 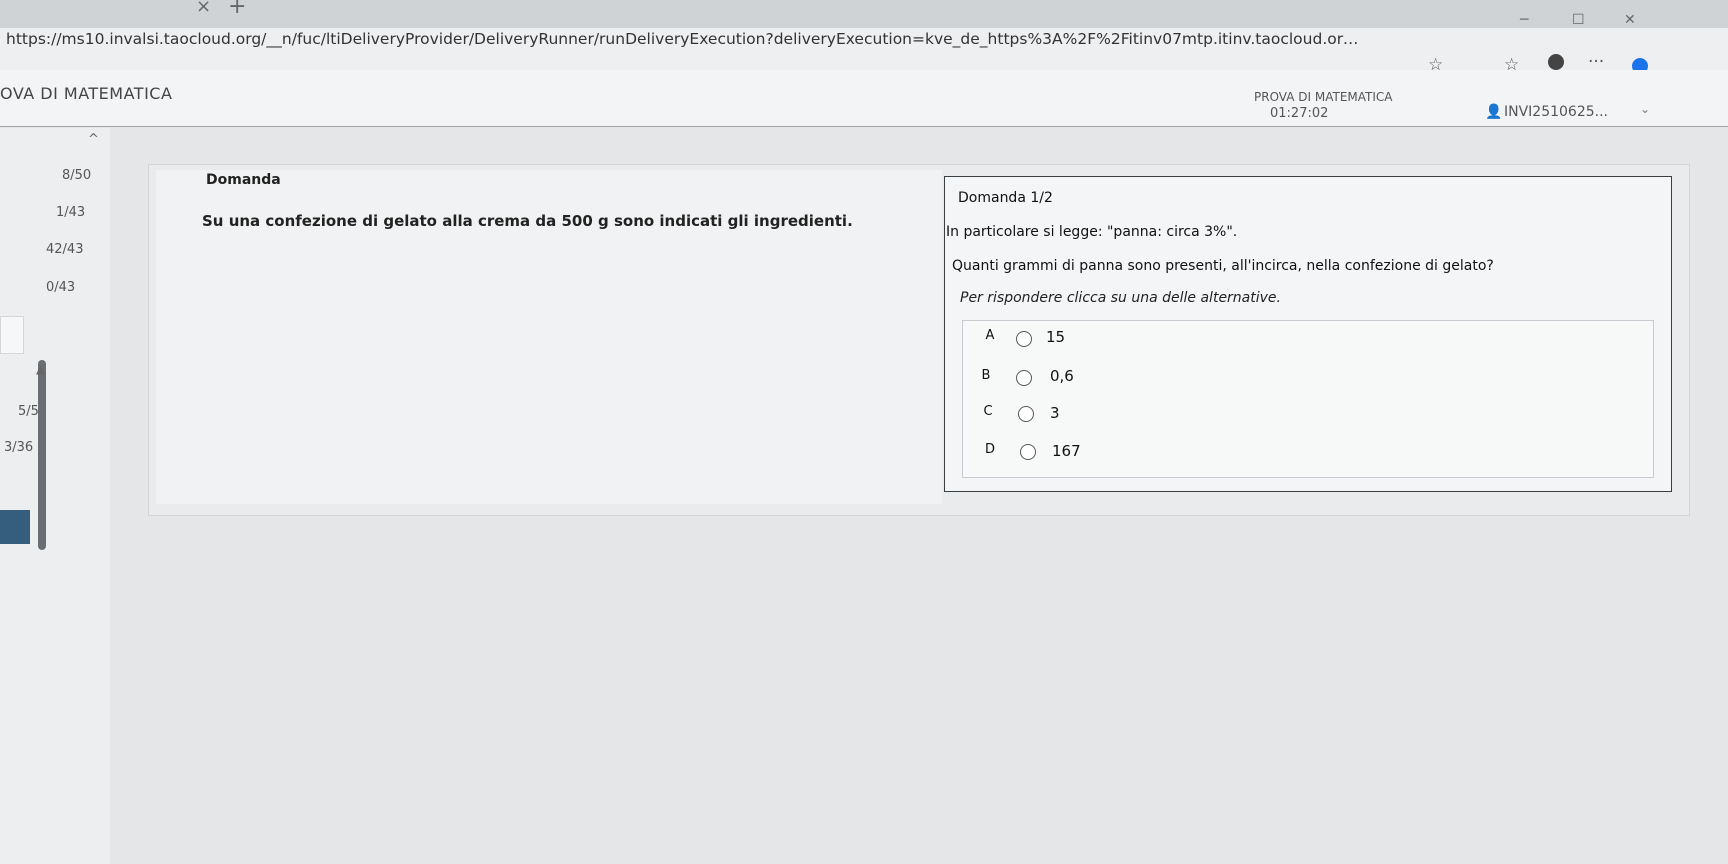 I want to click on choice-letter: B, so click(x=986, y=375).